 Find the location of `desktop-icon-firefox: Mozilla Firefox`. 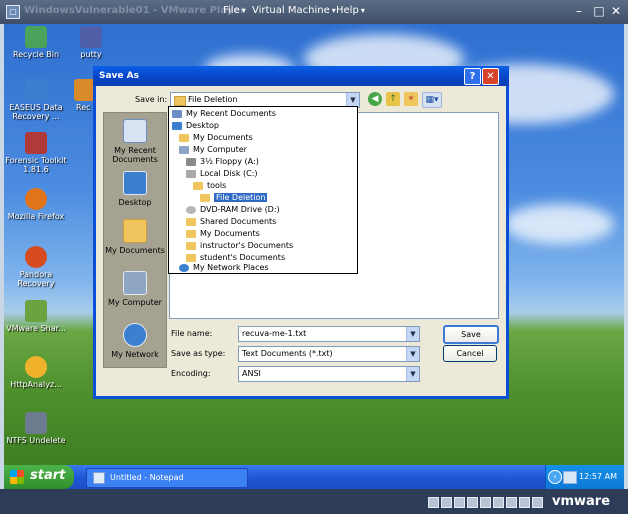

desktop-icon-firefox: Mozilla Firefox is located at coordinates (36, 204).